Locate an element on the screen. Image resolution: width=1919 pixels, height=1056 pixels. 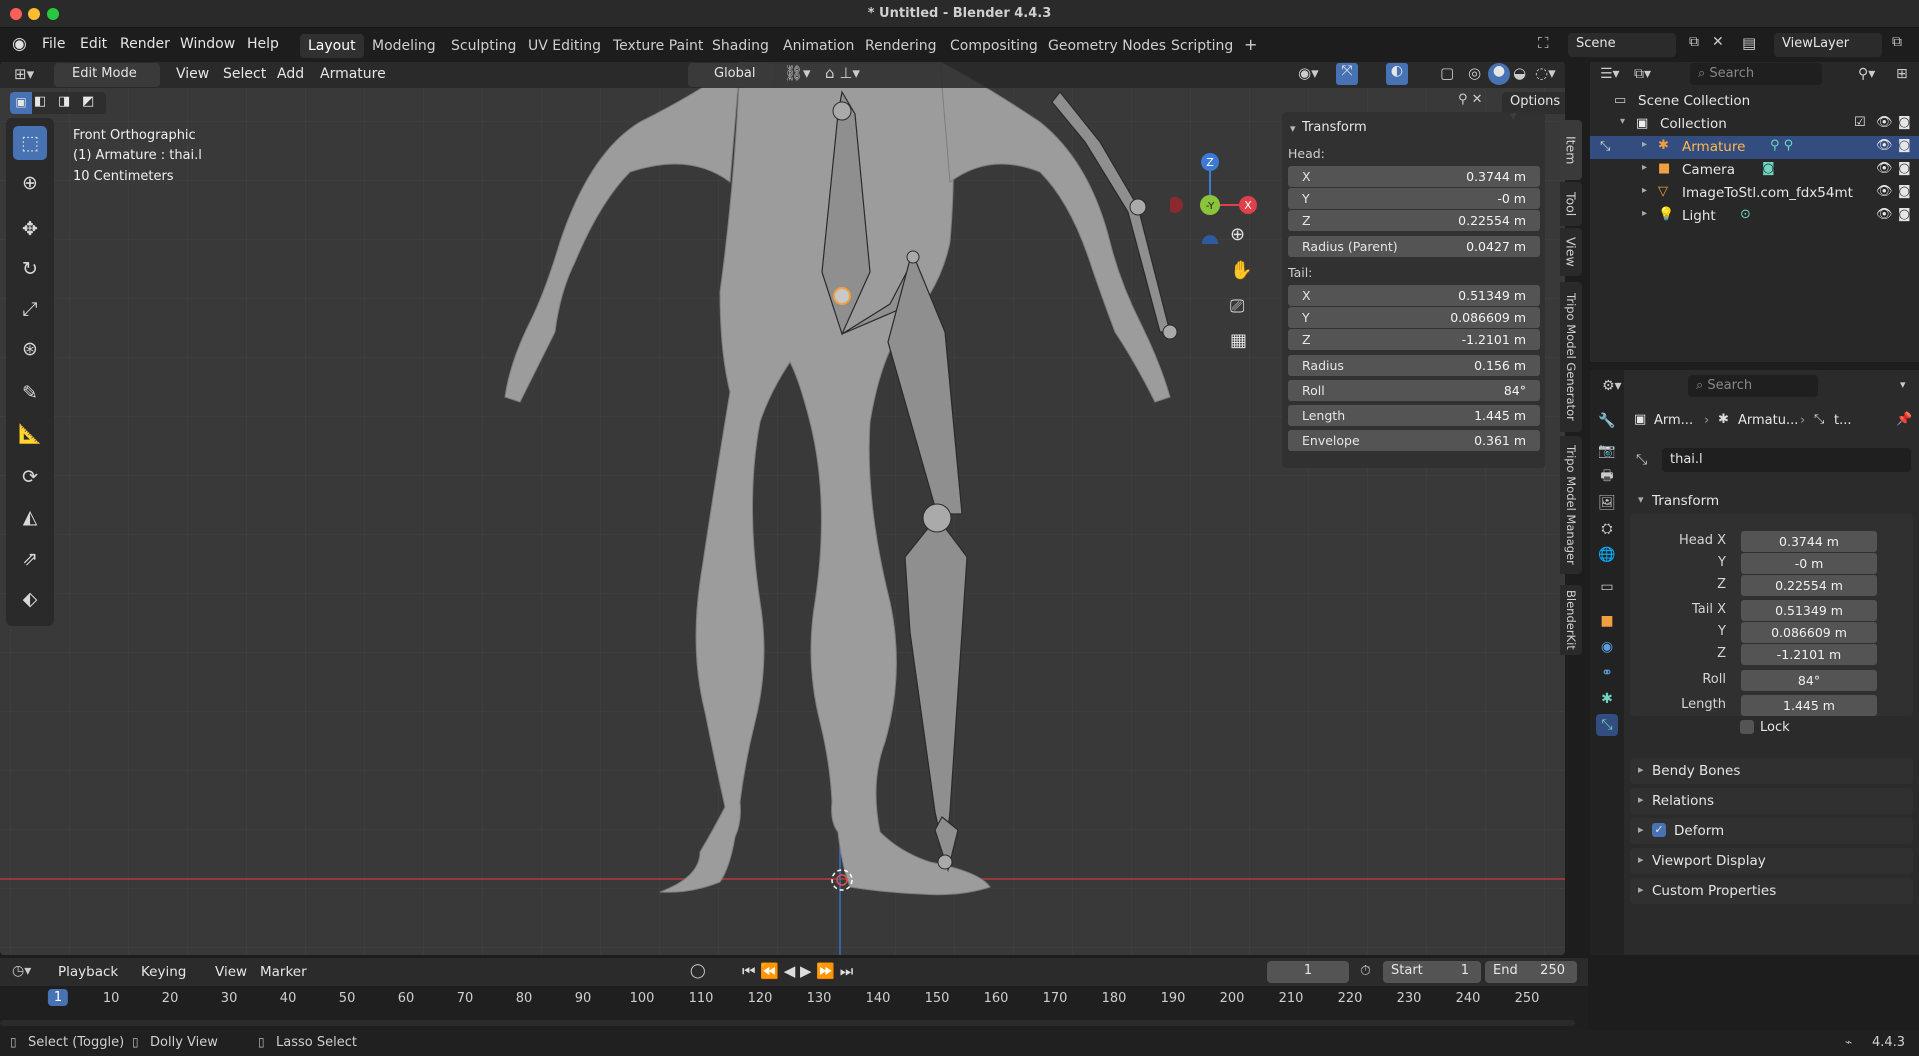
head-z-field: Z 0.22554 m is located at coordinates (1414, 220).